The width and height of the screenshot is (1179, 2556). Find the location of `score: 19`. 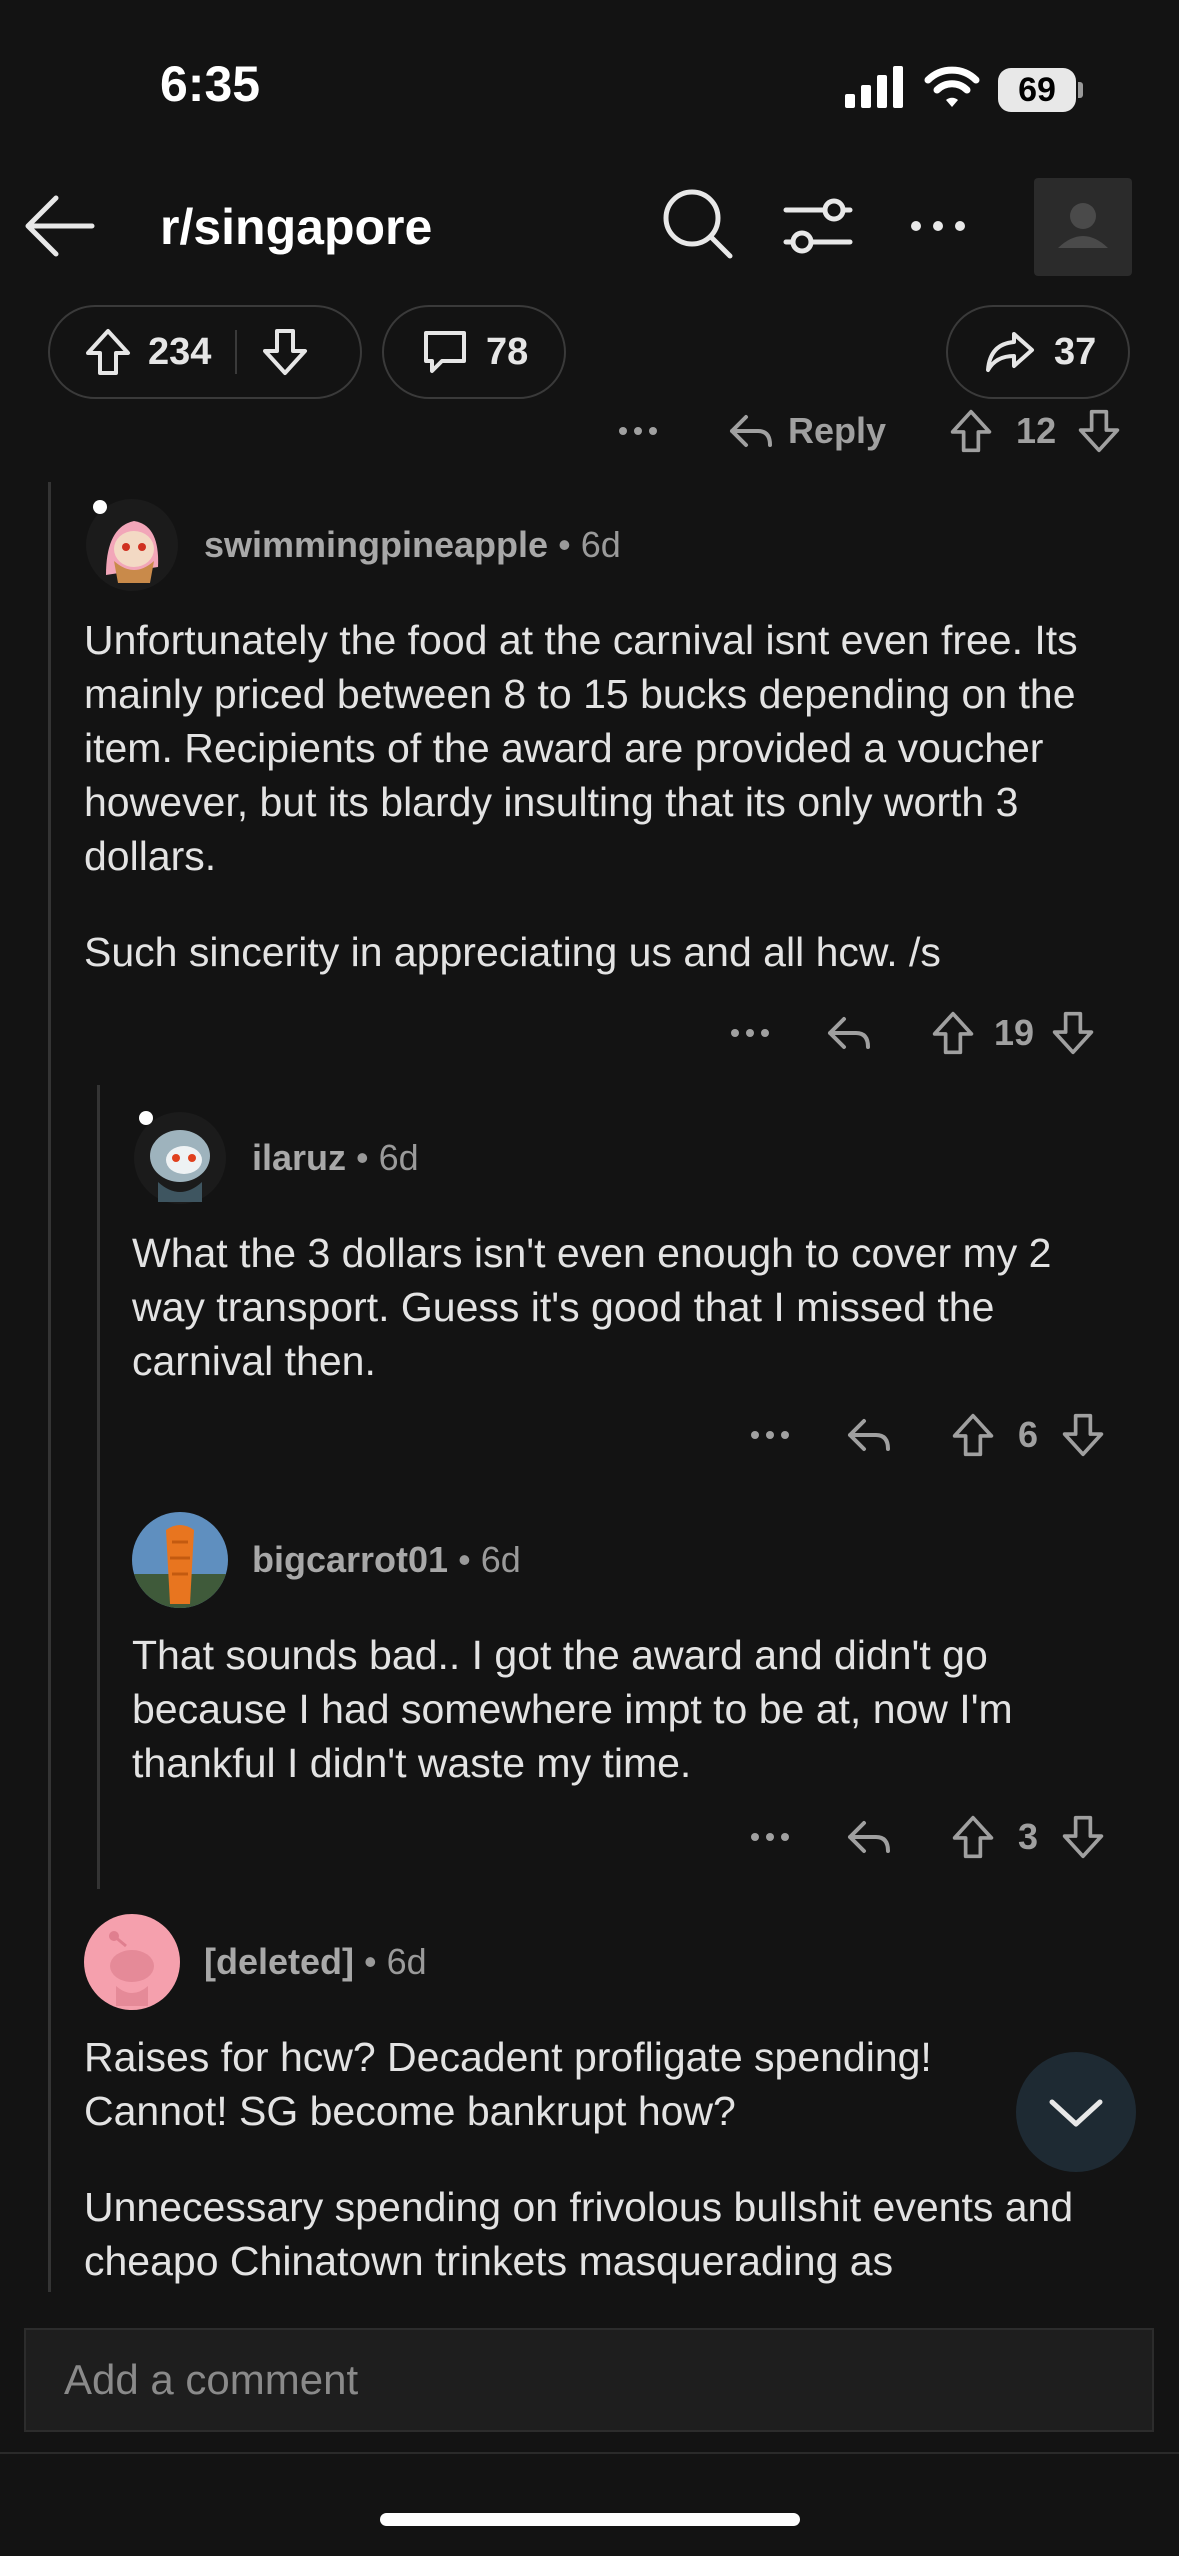

score: 19 is located at coordinates (1014, 1032).